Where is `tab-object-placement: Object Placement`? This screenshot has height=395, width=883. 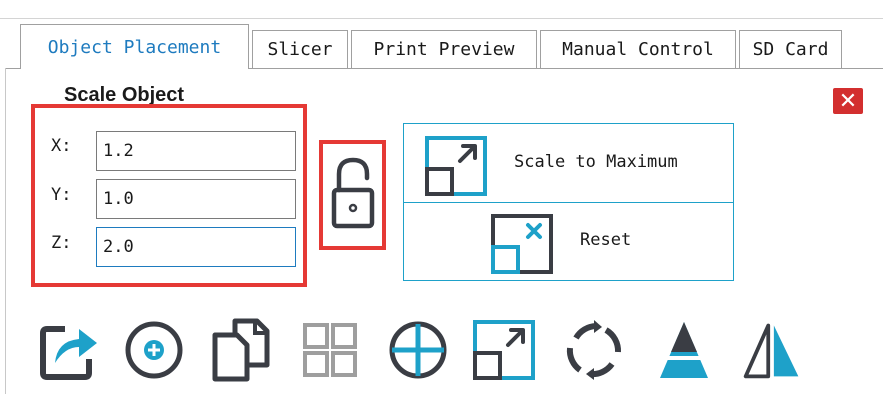 tab-object-placement: Object Placement is located at coordinates (134, 46).